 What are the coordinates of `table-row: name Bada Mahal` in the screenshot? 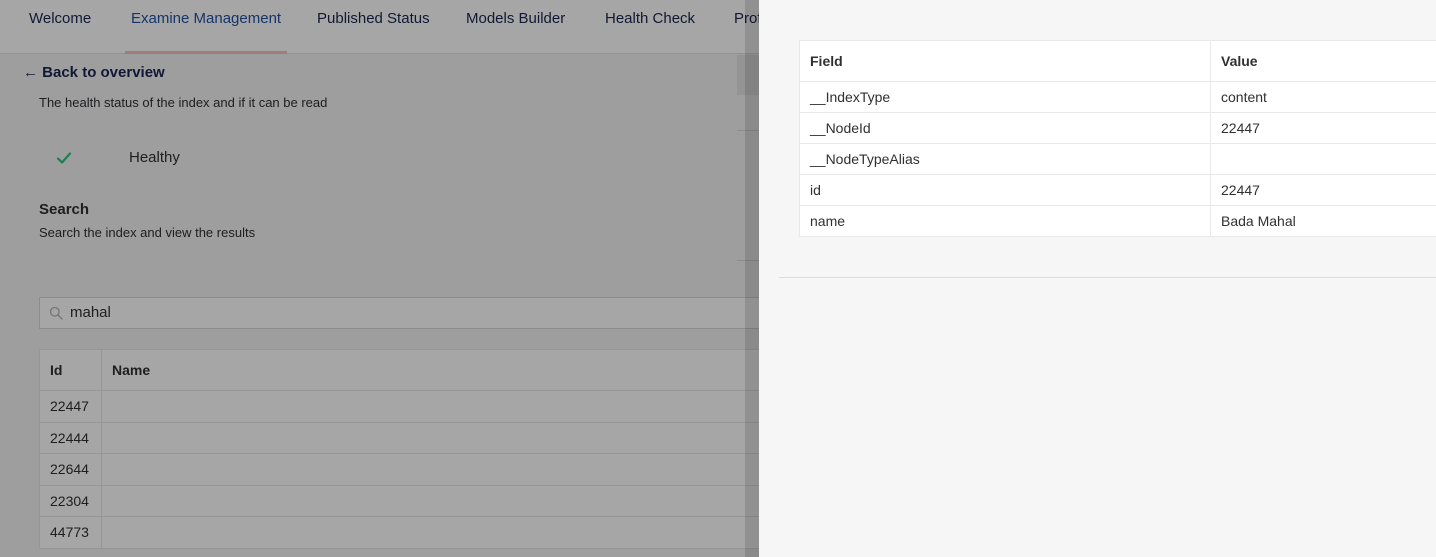 It's located at (1117, 221).